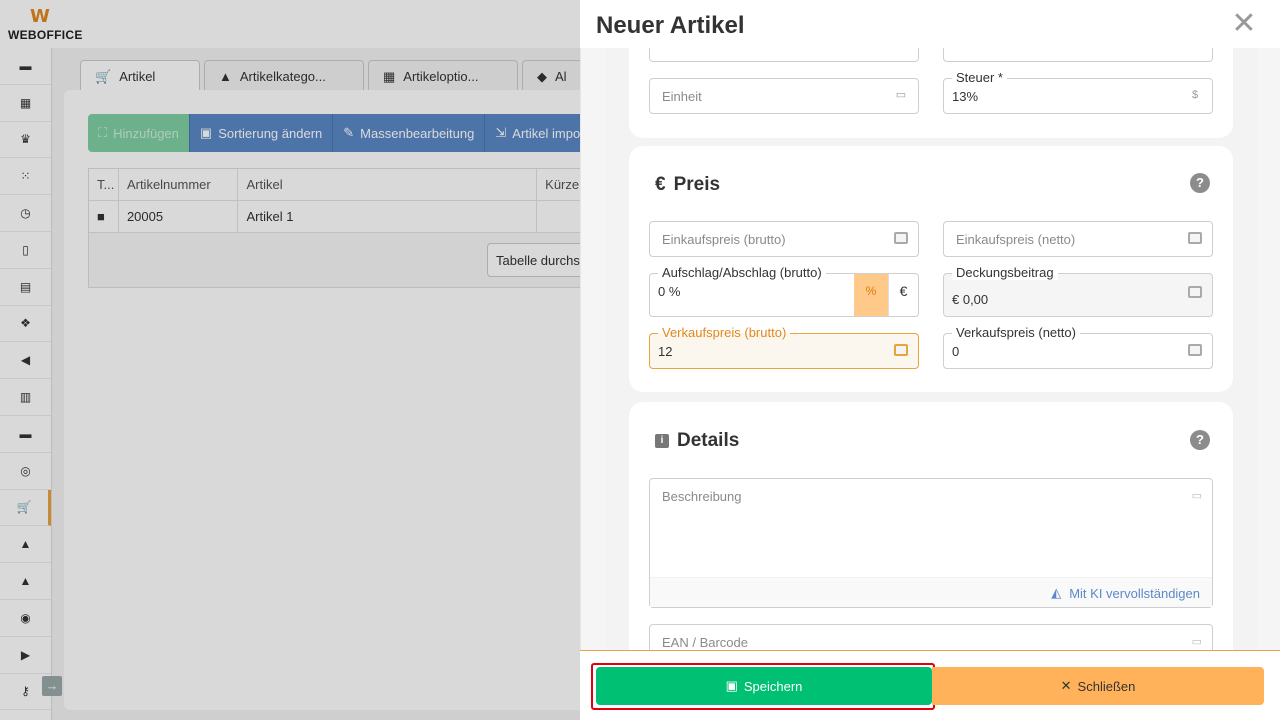 This screenshot has width=1280, height=720. What do you see at coordinates (705, 642) in the screenshot?
I see `ean-placeholder: EAN / Barcode` at bounding box center [705, 642].